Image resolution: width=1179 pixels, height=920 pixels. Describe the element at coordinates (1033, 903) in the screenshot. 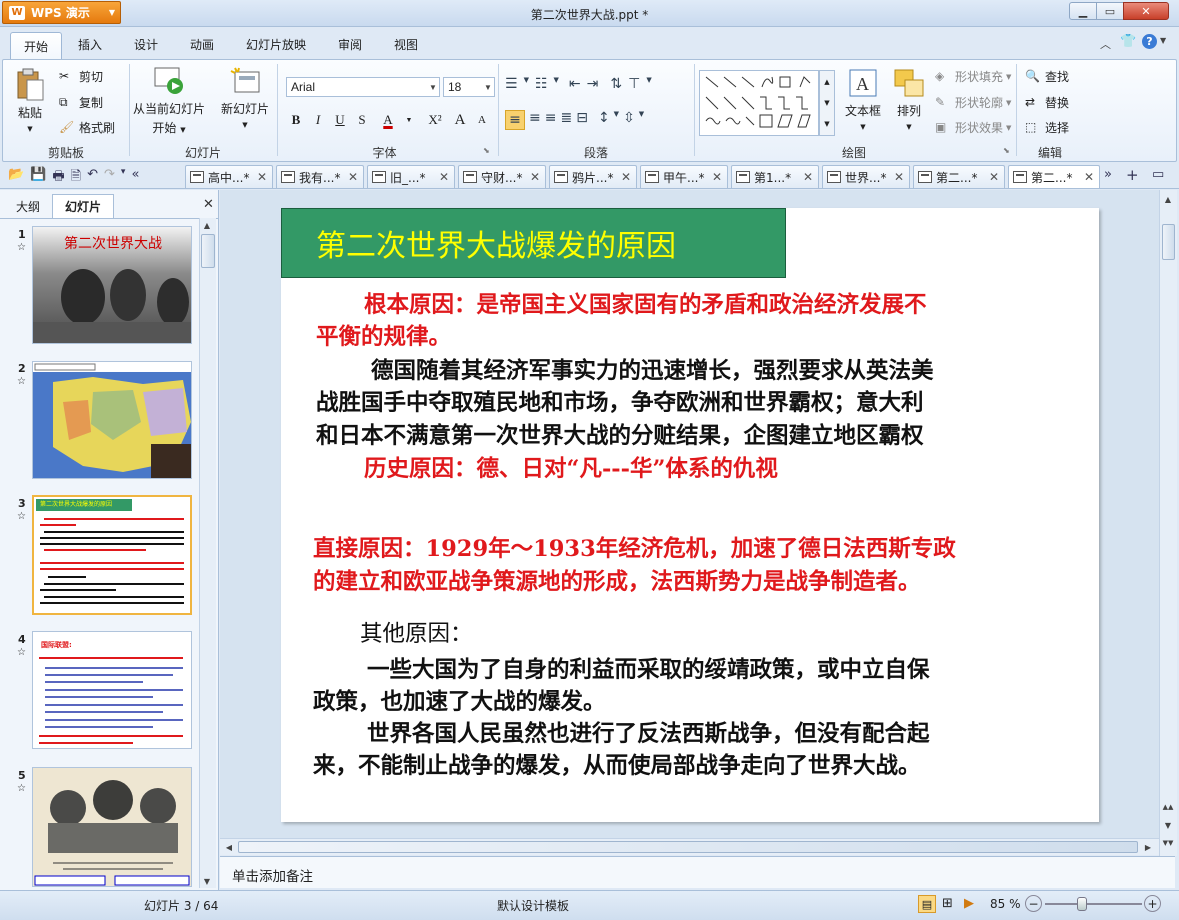

I see `zoom-out-icon: −` at that location.